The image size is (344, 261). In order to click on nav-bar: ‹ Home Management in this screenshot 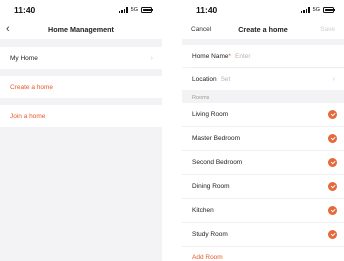, I will do `click(81, 29)`.